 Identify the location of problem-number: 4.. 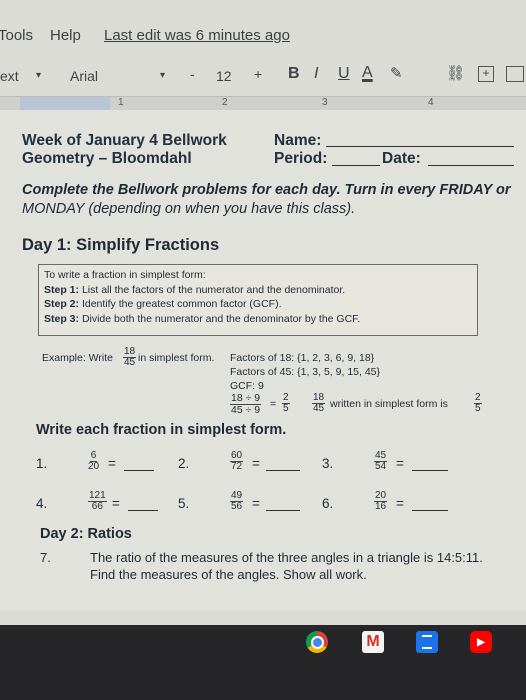
(42, 503).